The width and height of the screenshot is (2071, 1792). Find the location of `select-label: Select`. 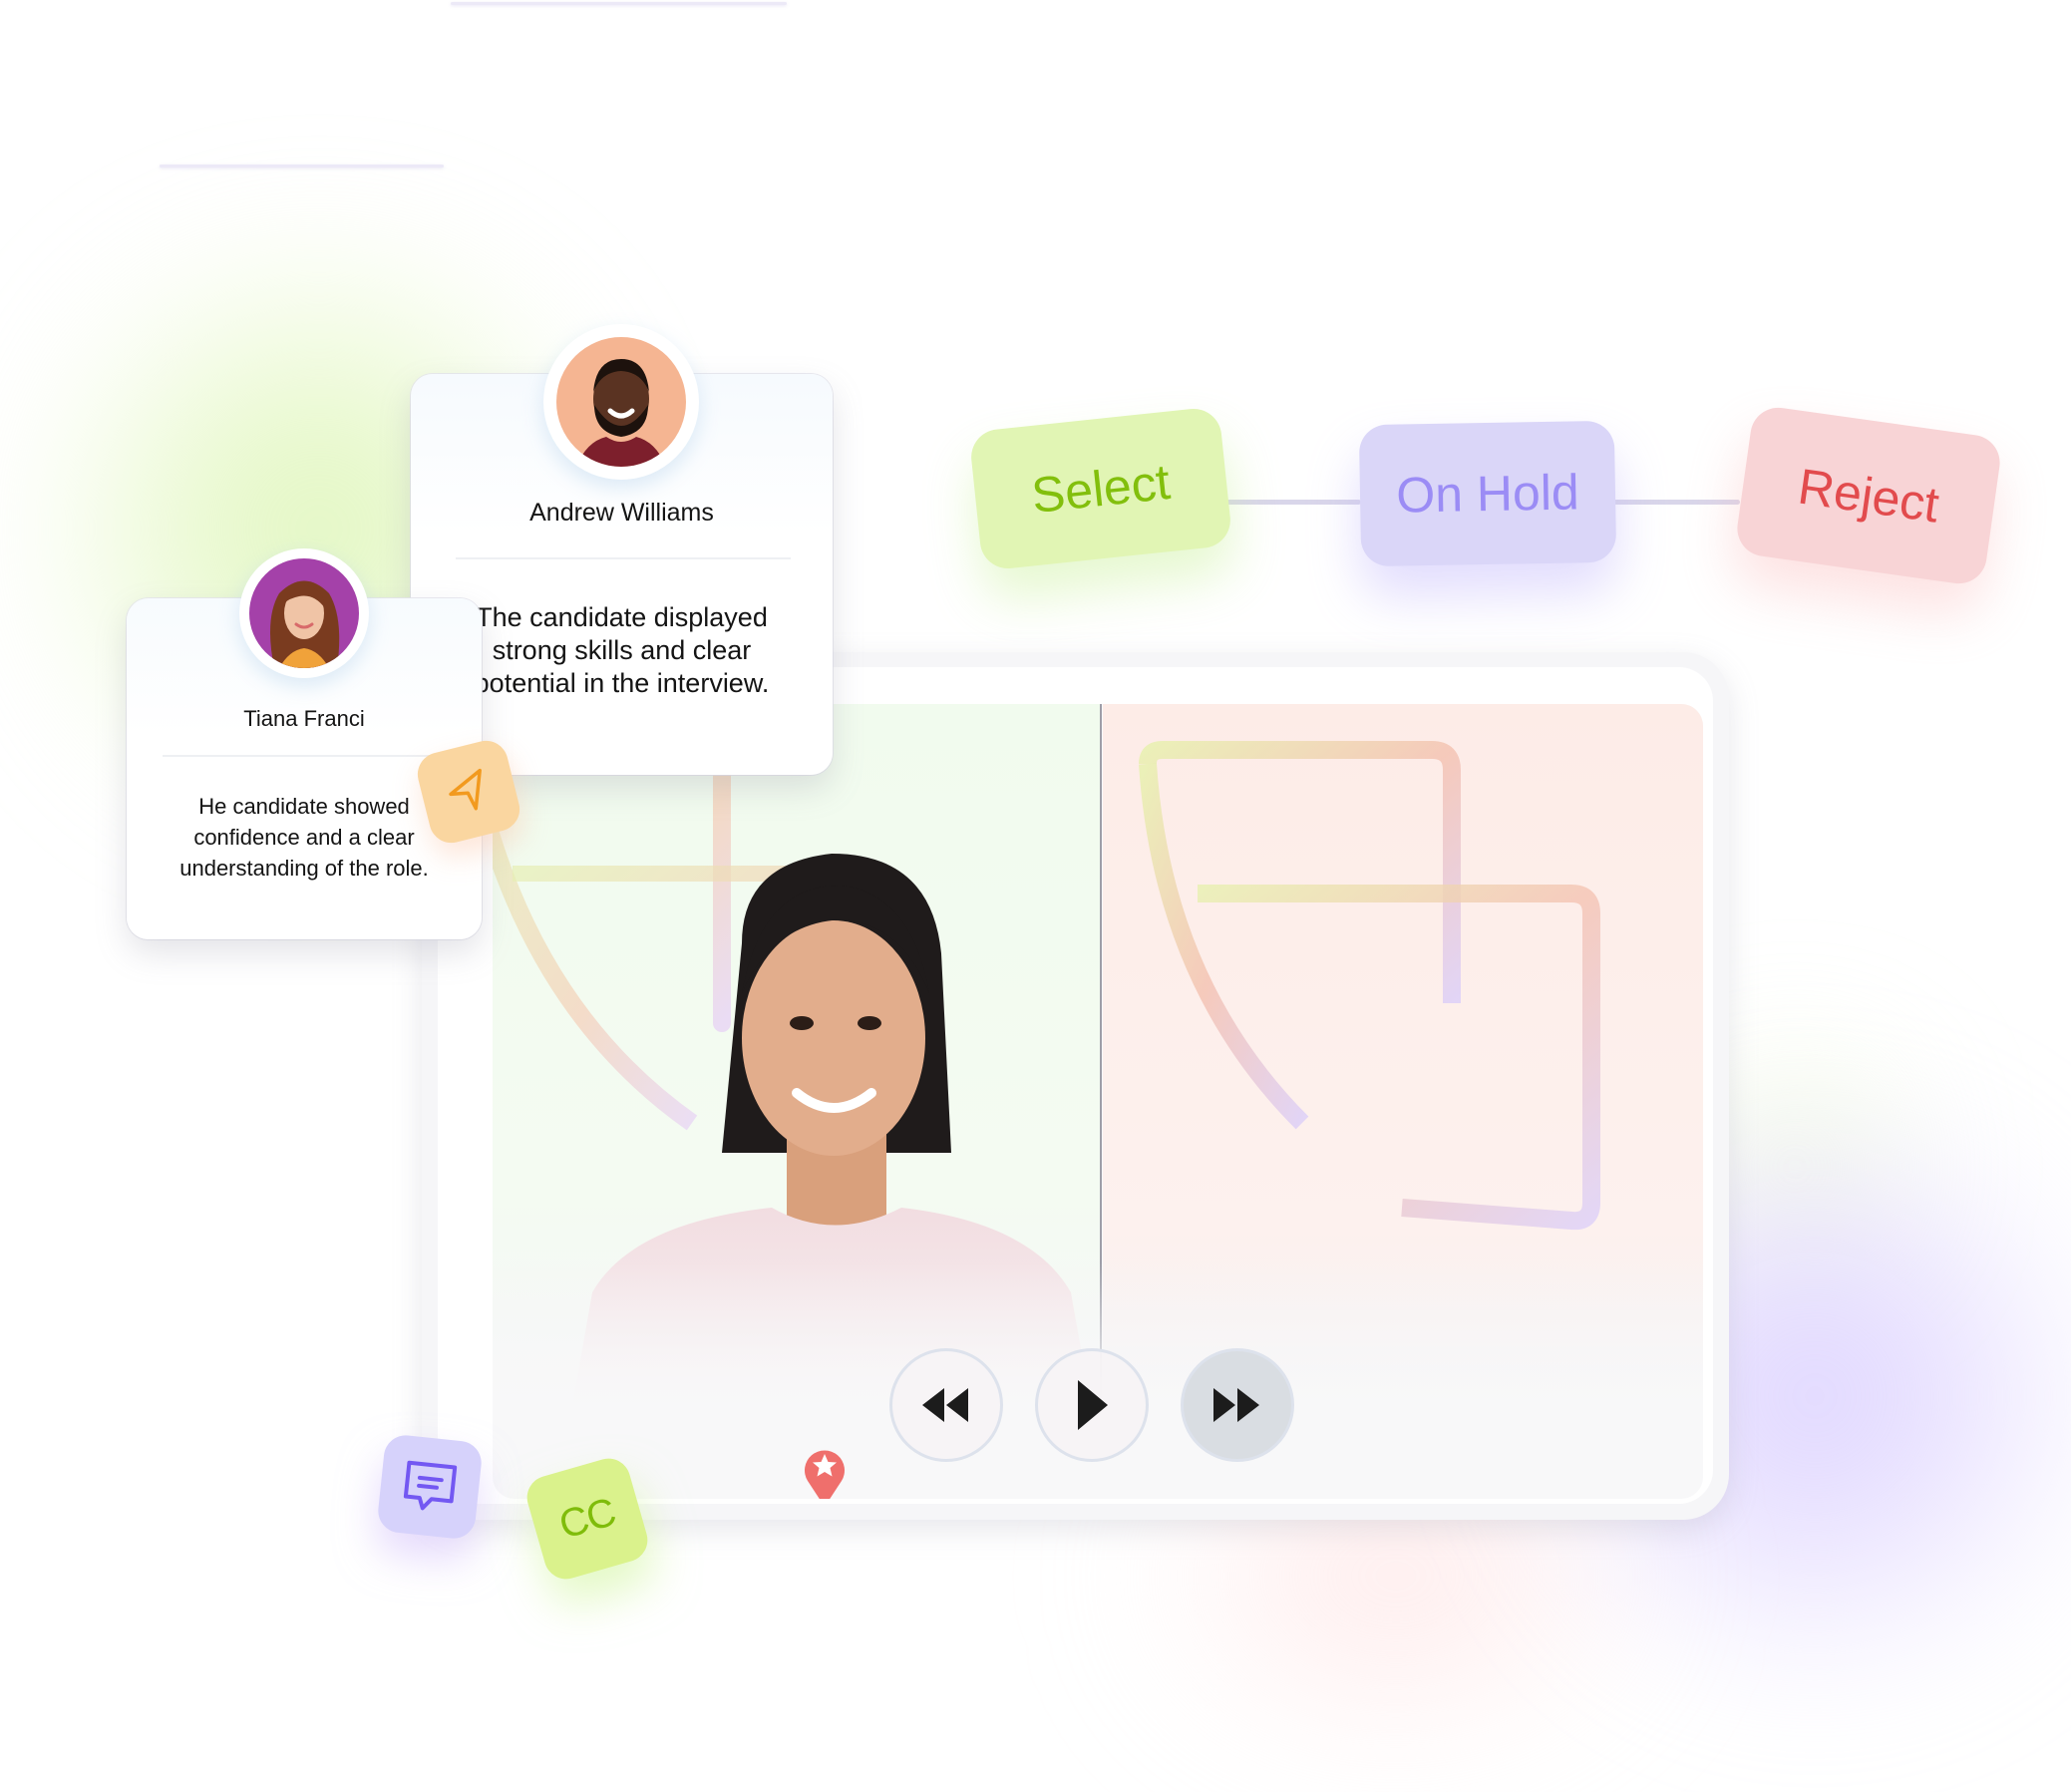

select-label: Select is located at coordinates (1101, 489).